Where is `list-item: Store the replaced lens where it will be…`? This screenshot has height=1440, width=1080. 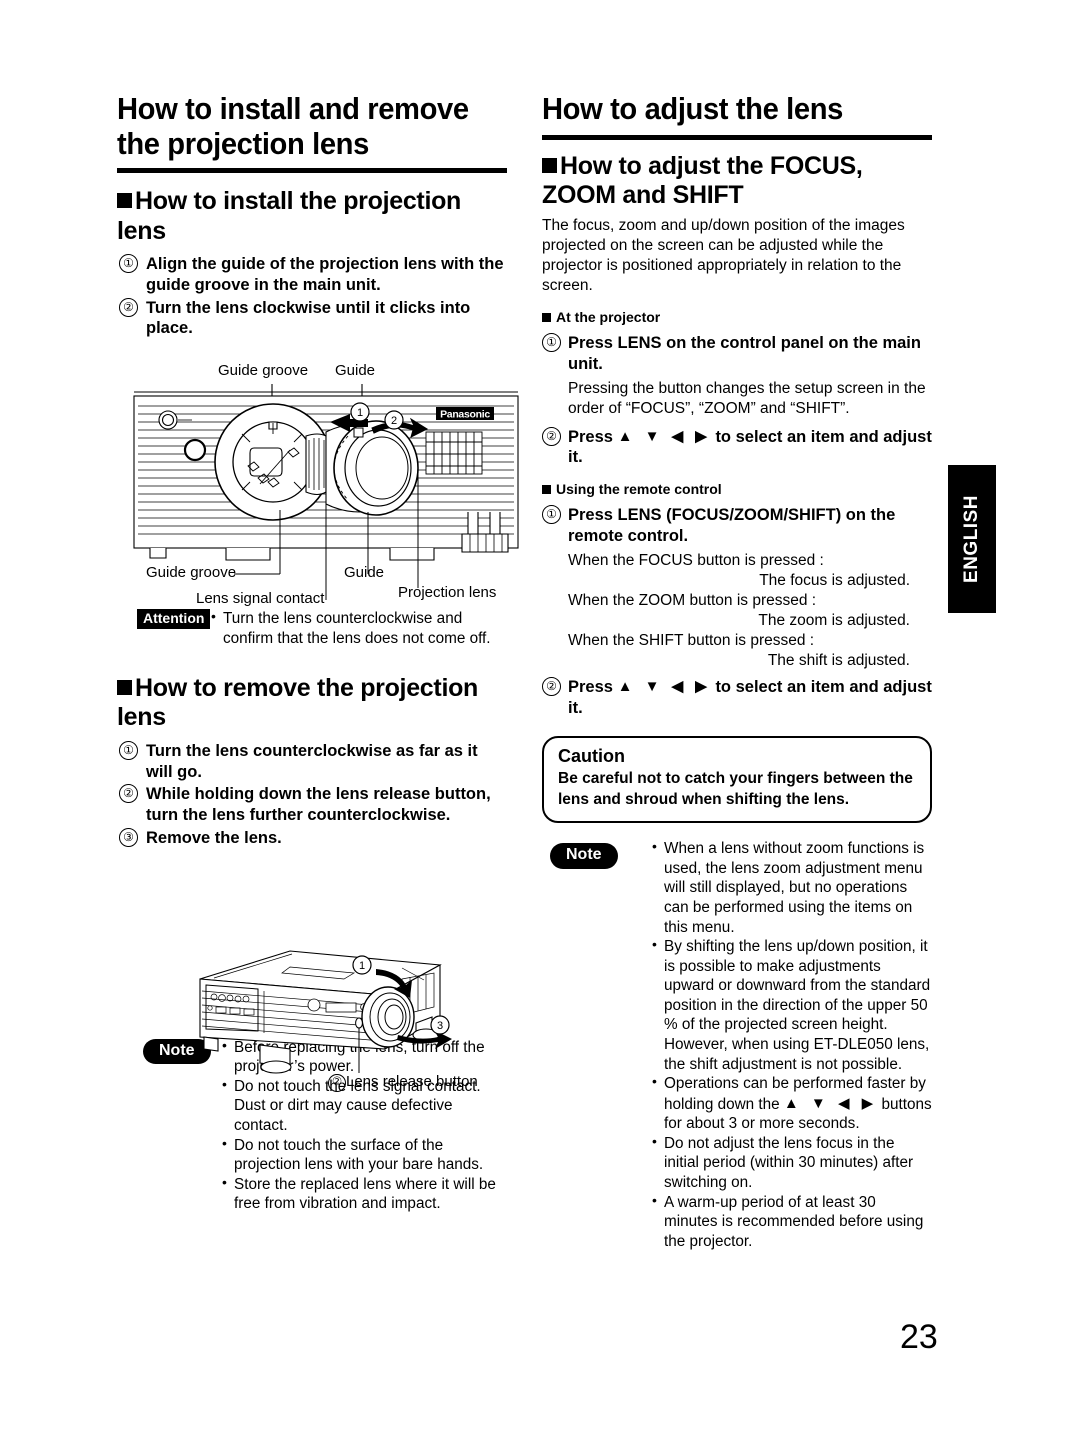
list-item: Store the replaced lens where it will be… is located at coordinates (364, 1194).